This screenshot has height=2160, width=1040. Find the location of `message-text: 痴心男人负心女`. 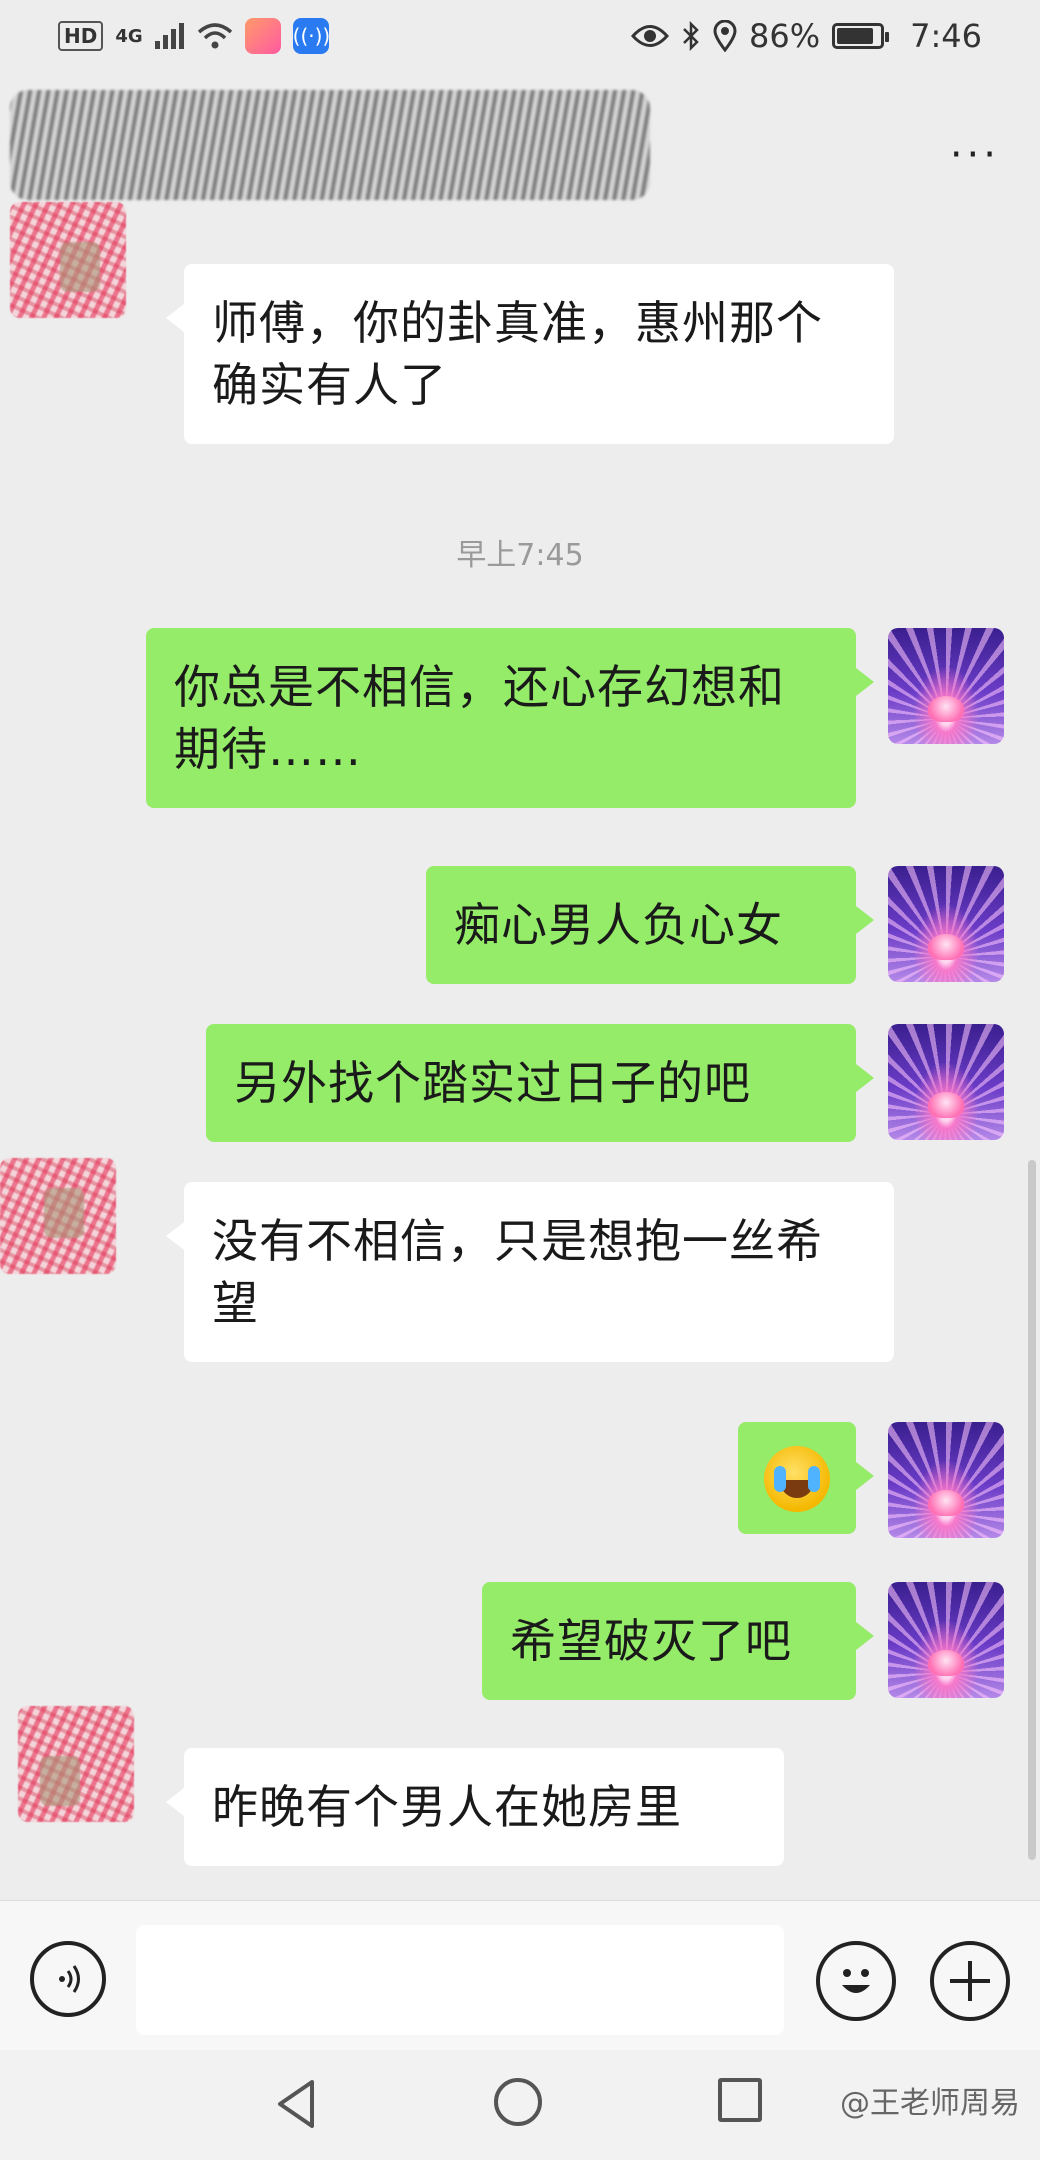

message-text: 痴心男人负心女 is located at coordinates (618, 925).